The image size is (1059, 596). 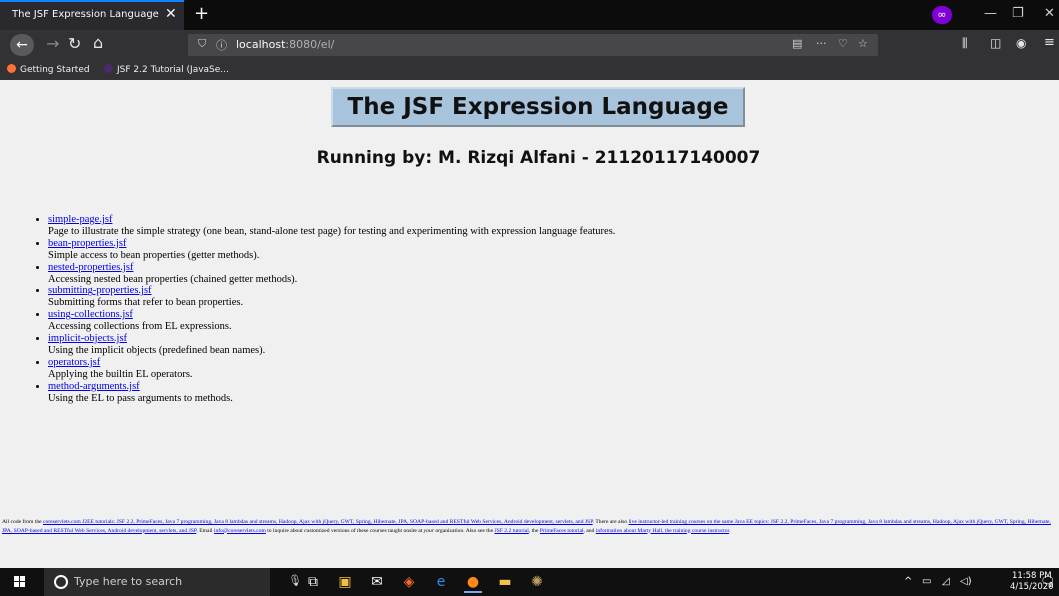 I want to click on browser-tab-active: The JSF Expression Language ✕, so click(x=92, y=15).